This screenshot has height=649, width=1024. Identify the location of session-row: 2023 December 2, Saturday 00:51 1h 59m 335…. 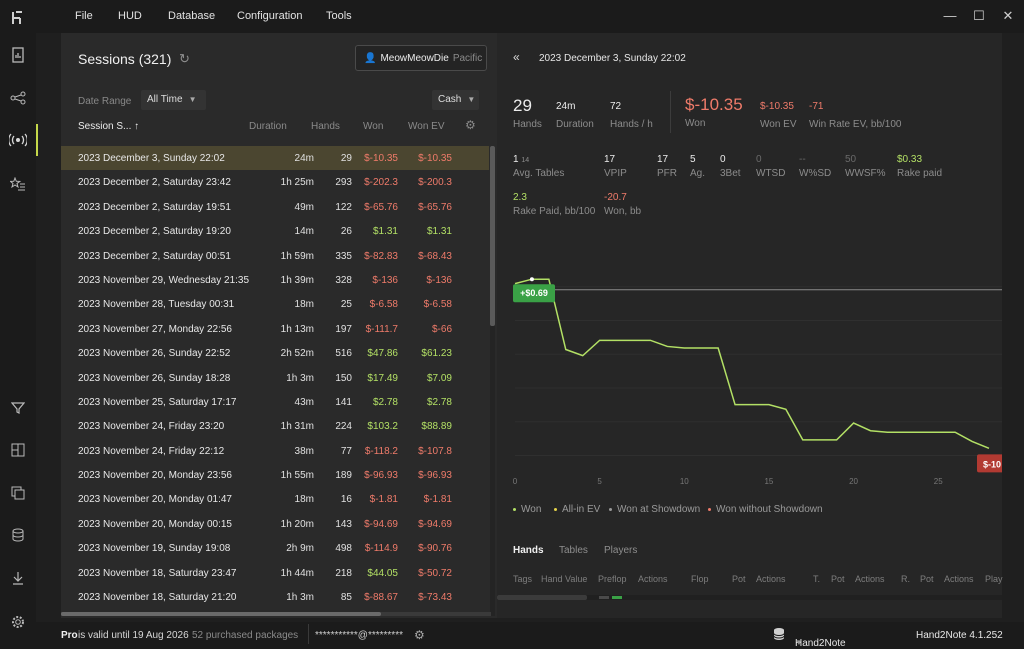
(275, 256).